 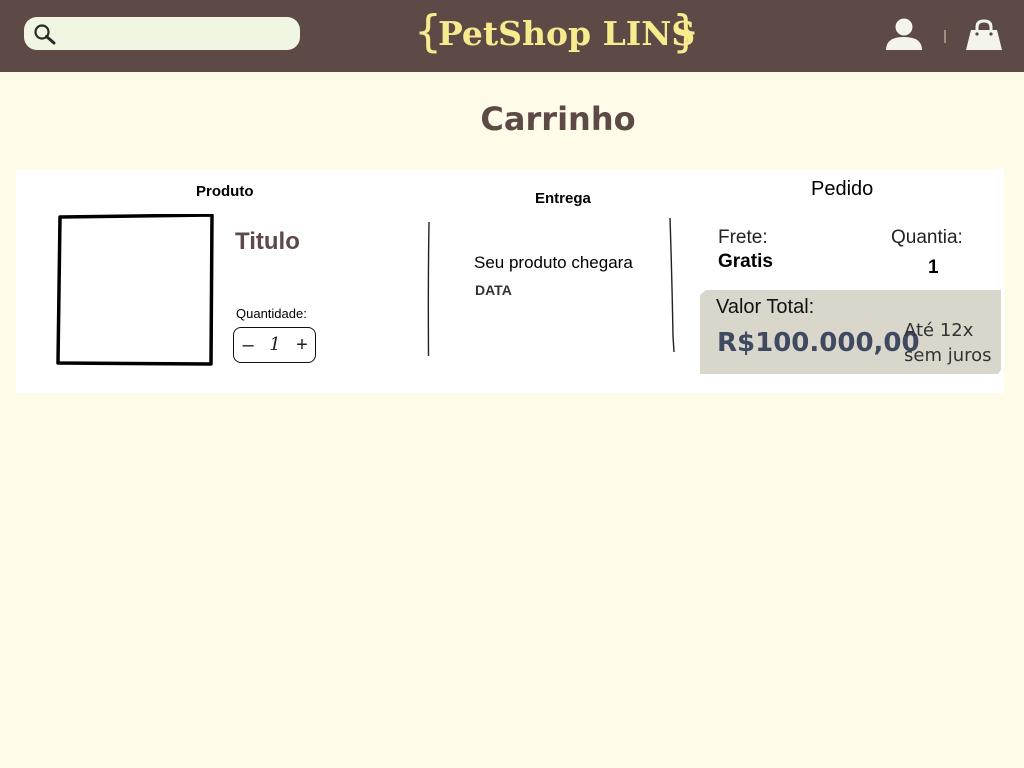 What do you see at coordinates (933, 267) in the screenshot?
I see `order-quantity-value: 1` at bounding box center [933, 267].